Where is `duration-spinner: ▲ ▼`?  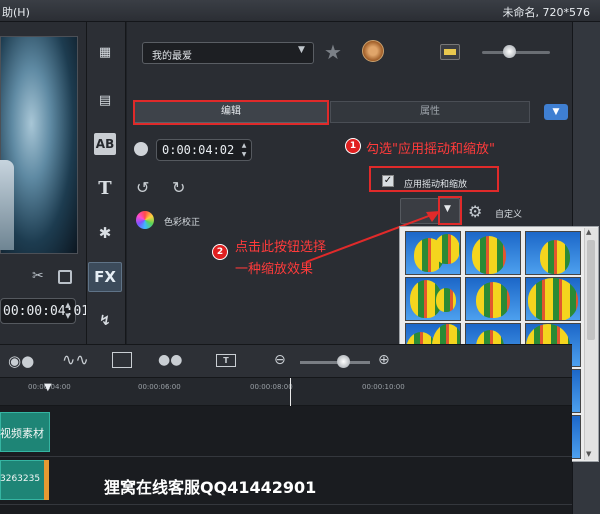 duration-spinner: ▲ ▼ is located at coordinates (244, 150).